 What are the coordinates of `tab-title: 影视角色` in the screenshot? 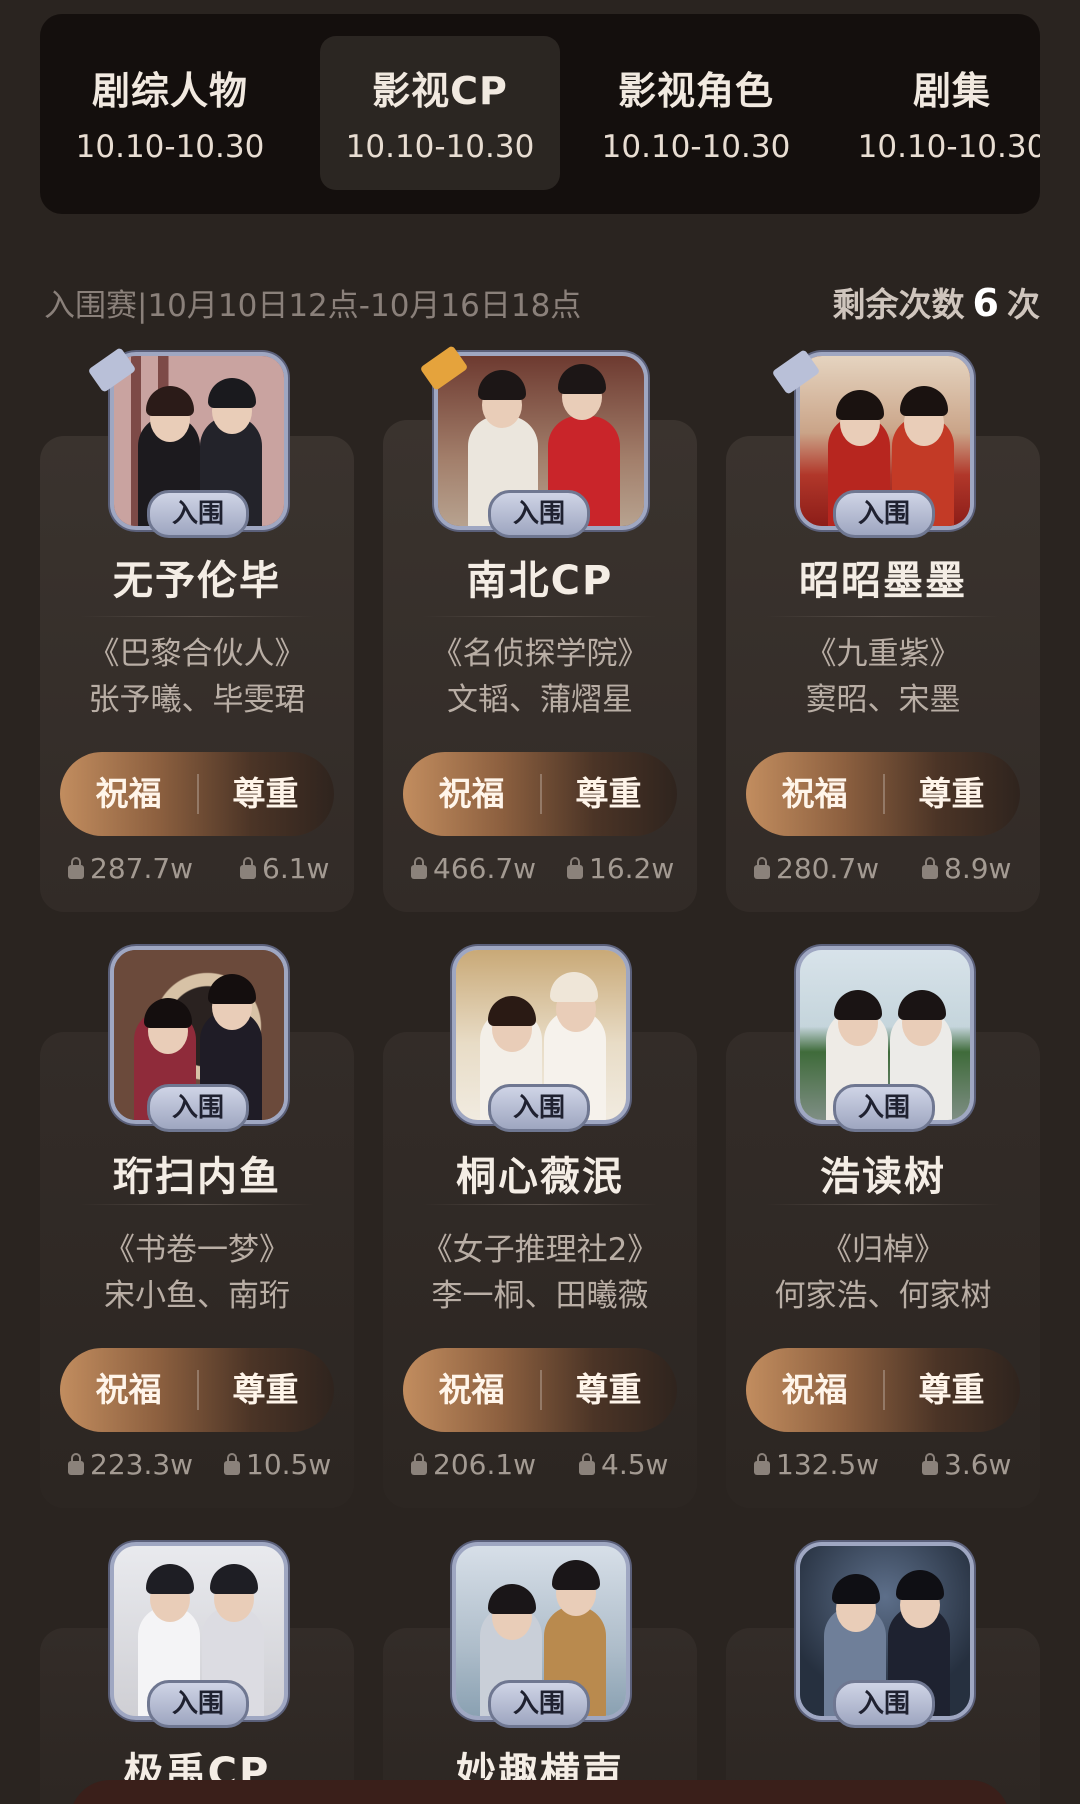 It's located at (695, 91).